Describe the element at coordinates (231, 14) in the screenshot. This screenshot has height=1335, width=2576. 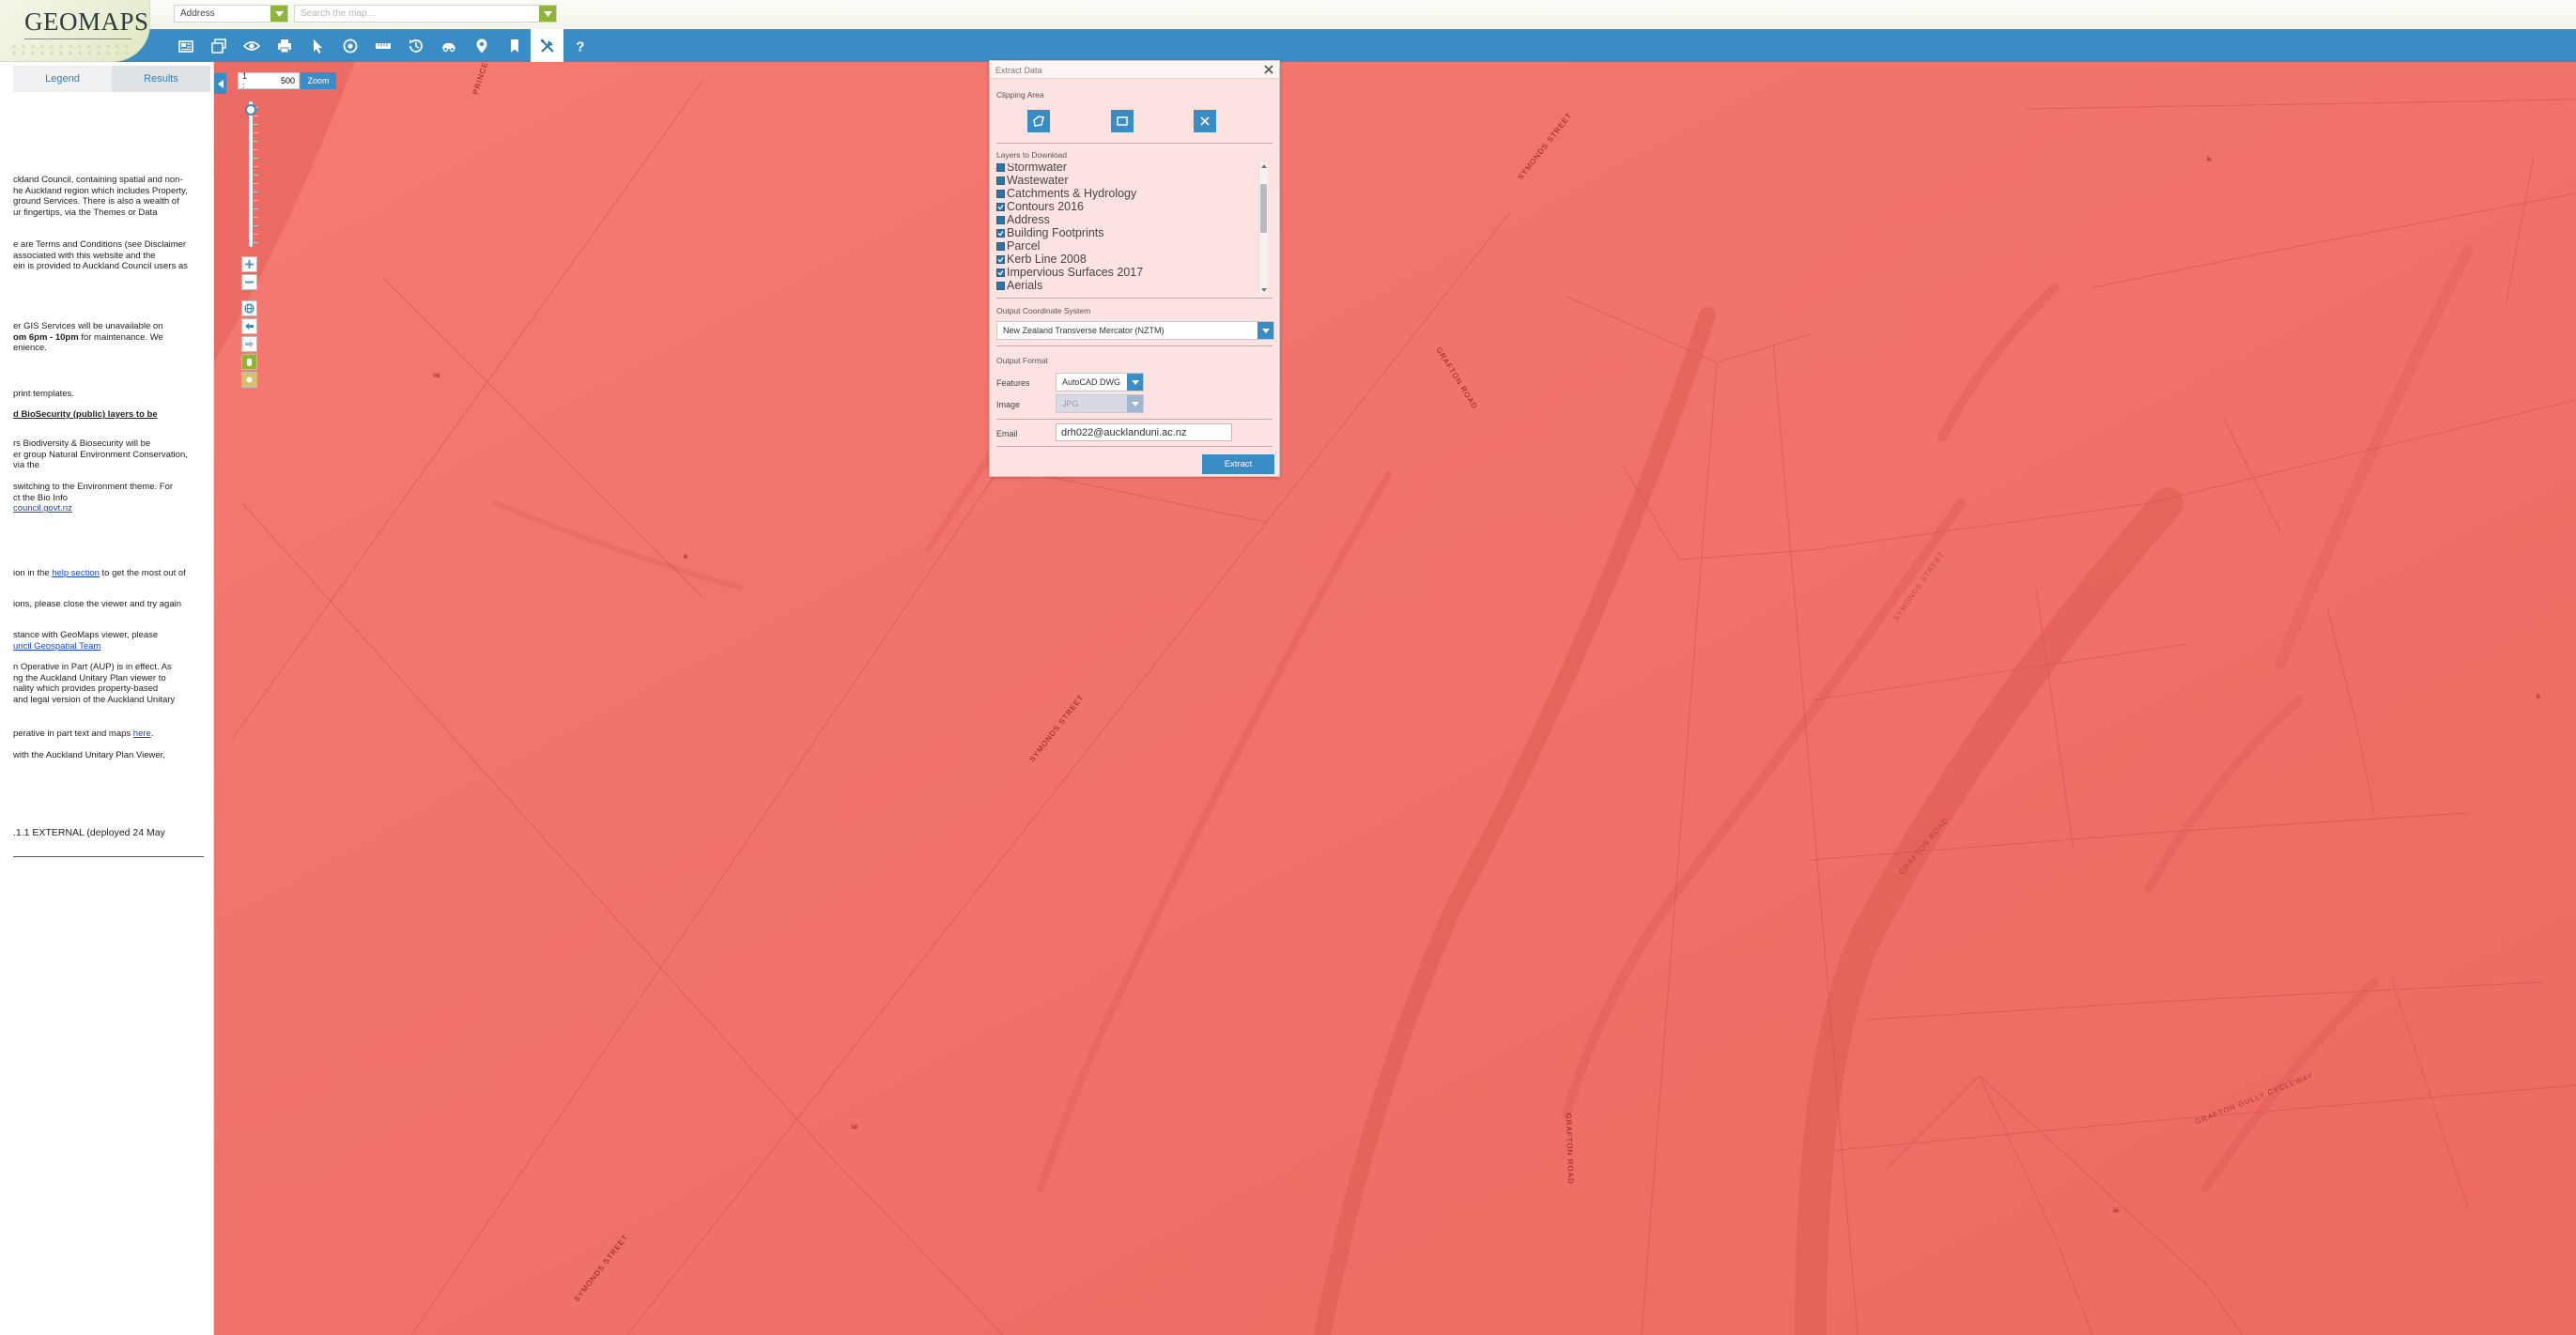
I see `search-category-select: Address` at that location.